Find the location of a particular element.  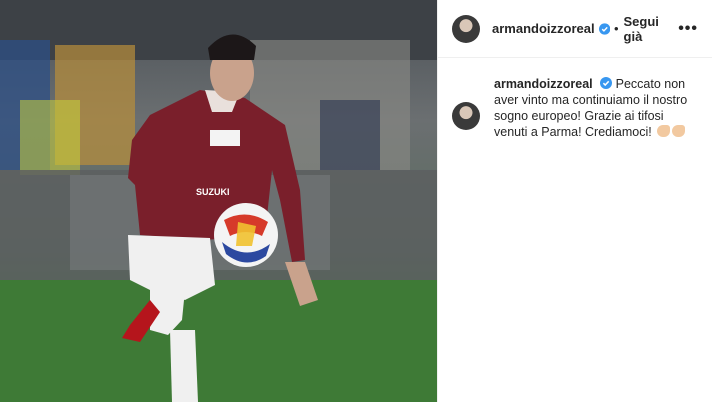

username: armandoizzoreal is located at coordinates (543, 28).